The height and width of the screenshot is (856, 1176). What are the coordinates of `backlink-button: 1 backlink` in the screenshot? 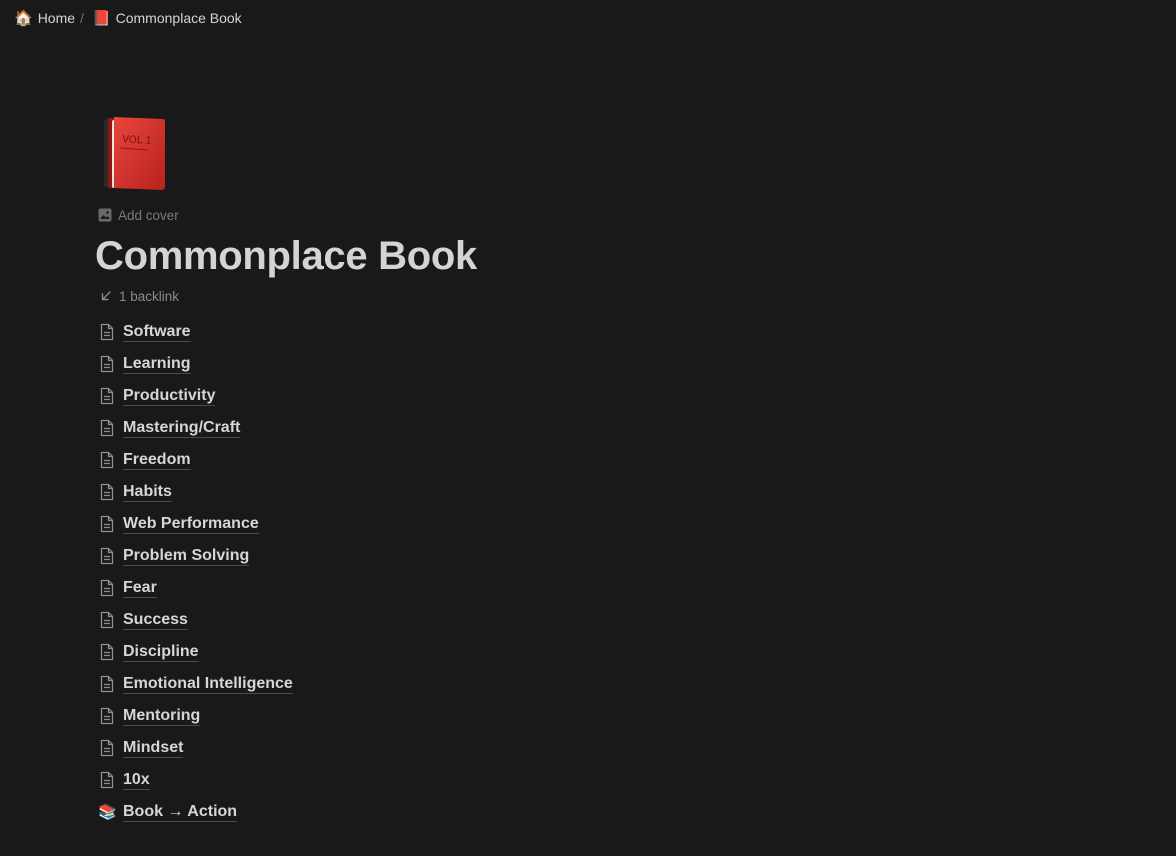 It's located at (139, 296).